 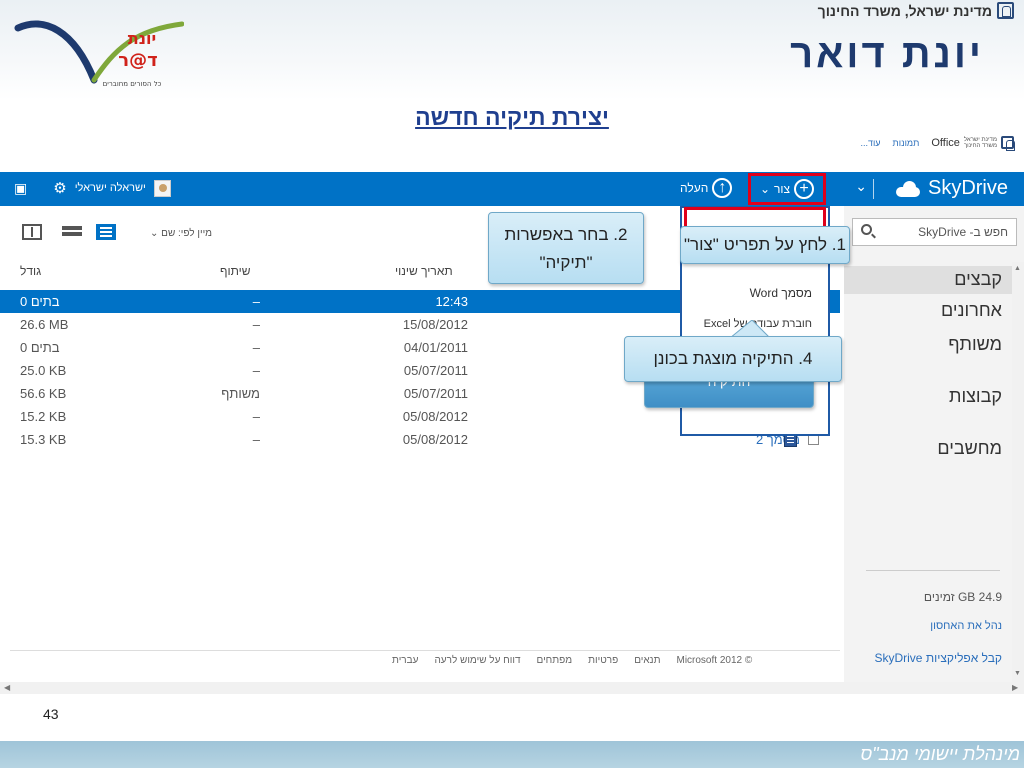 I want to click on upload-button: ↑ העלה, so click(x=706, y=188).